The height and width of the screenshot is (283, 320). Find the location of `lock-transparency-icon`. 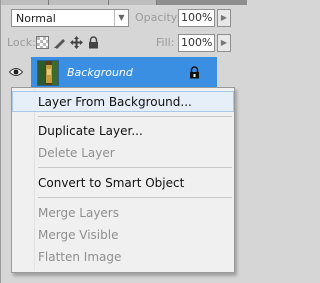

lock-transparency-icon is located at coordinates (42, 42).